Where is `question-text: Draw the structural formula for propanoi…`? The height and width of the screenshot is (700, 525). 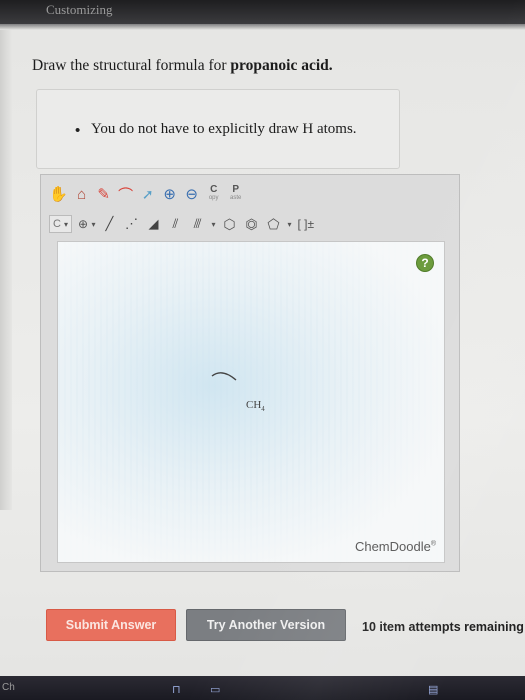
question-text: Draw the structural formula for propanoi… is located at coordinates (182, 66).